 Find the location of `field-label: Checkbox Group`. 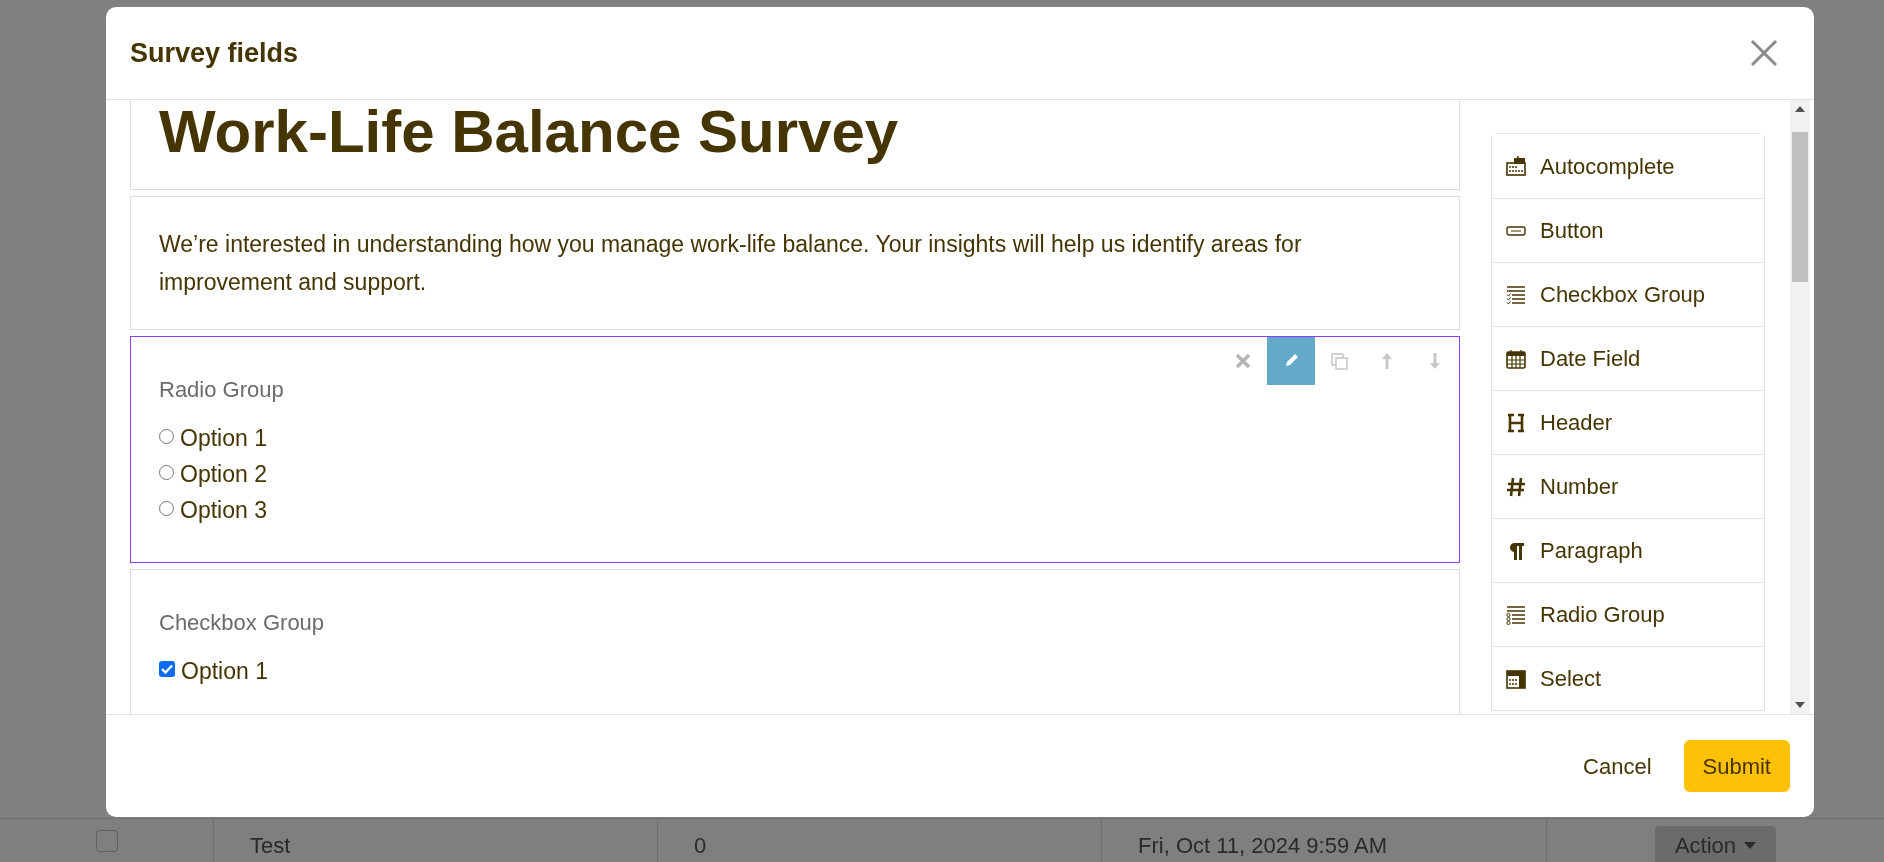

field-label: Checkbox Group is located at coordinates (242, 623).